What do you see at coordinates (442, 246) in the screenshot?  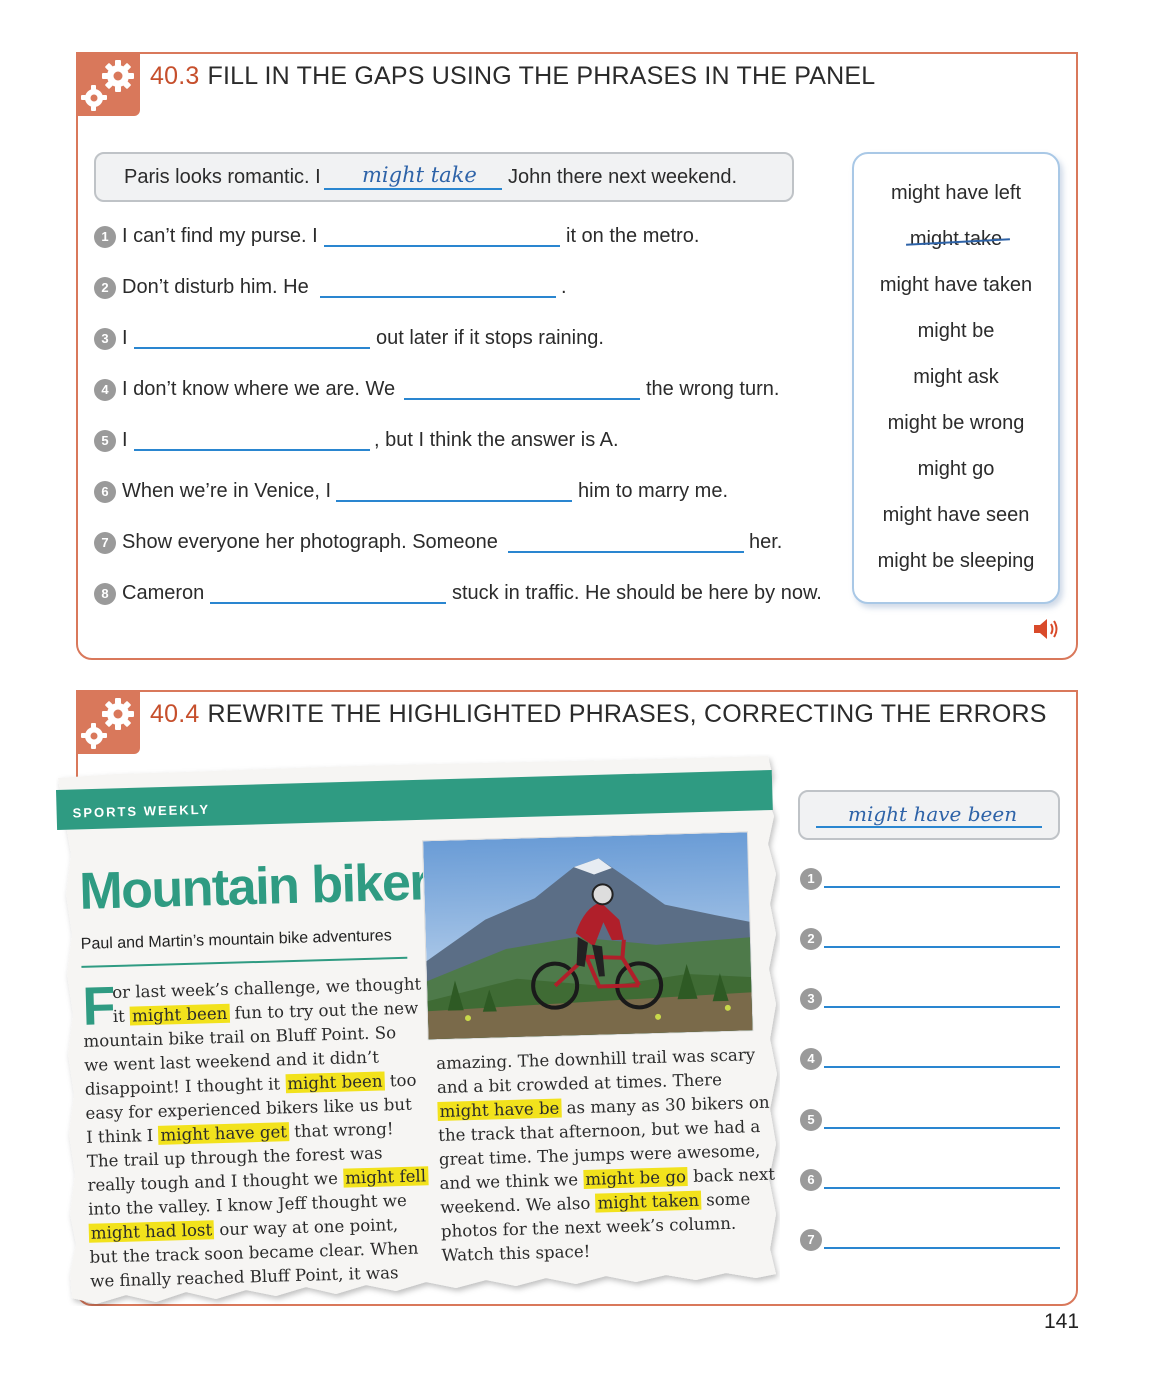 I see `question-1-gap` at bounding box center [442, 246].